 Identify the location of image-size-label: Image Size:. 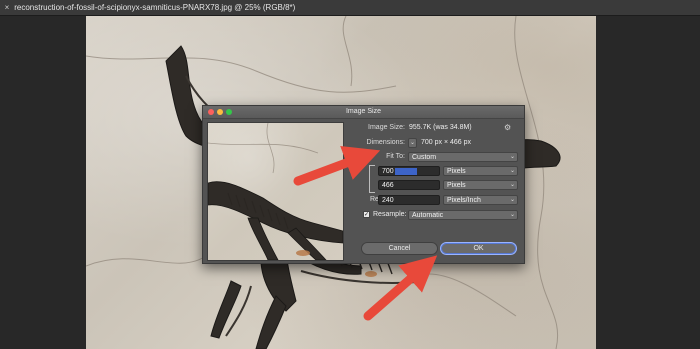
(386, 127).